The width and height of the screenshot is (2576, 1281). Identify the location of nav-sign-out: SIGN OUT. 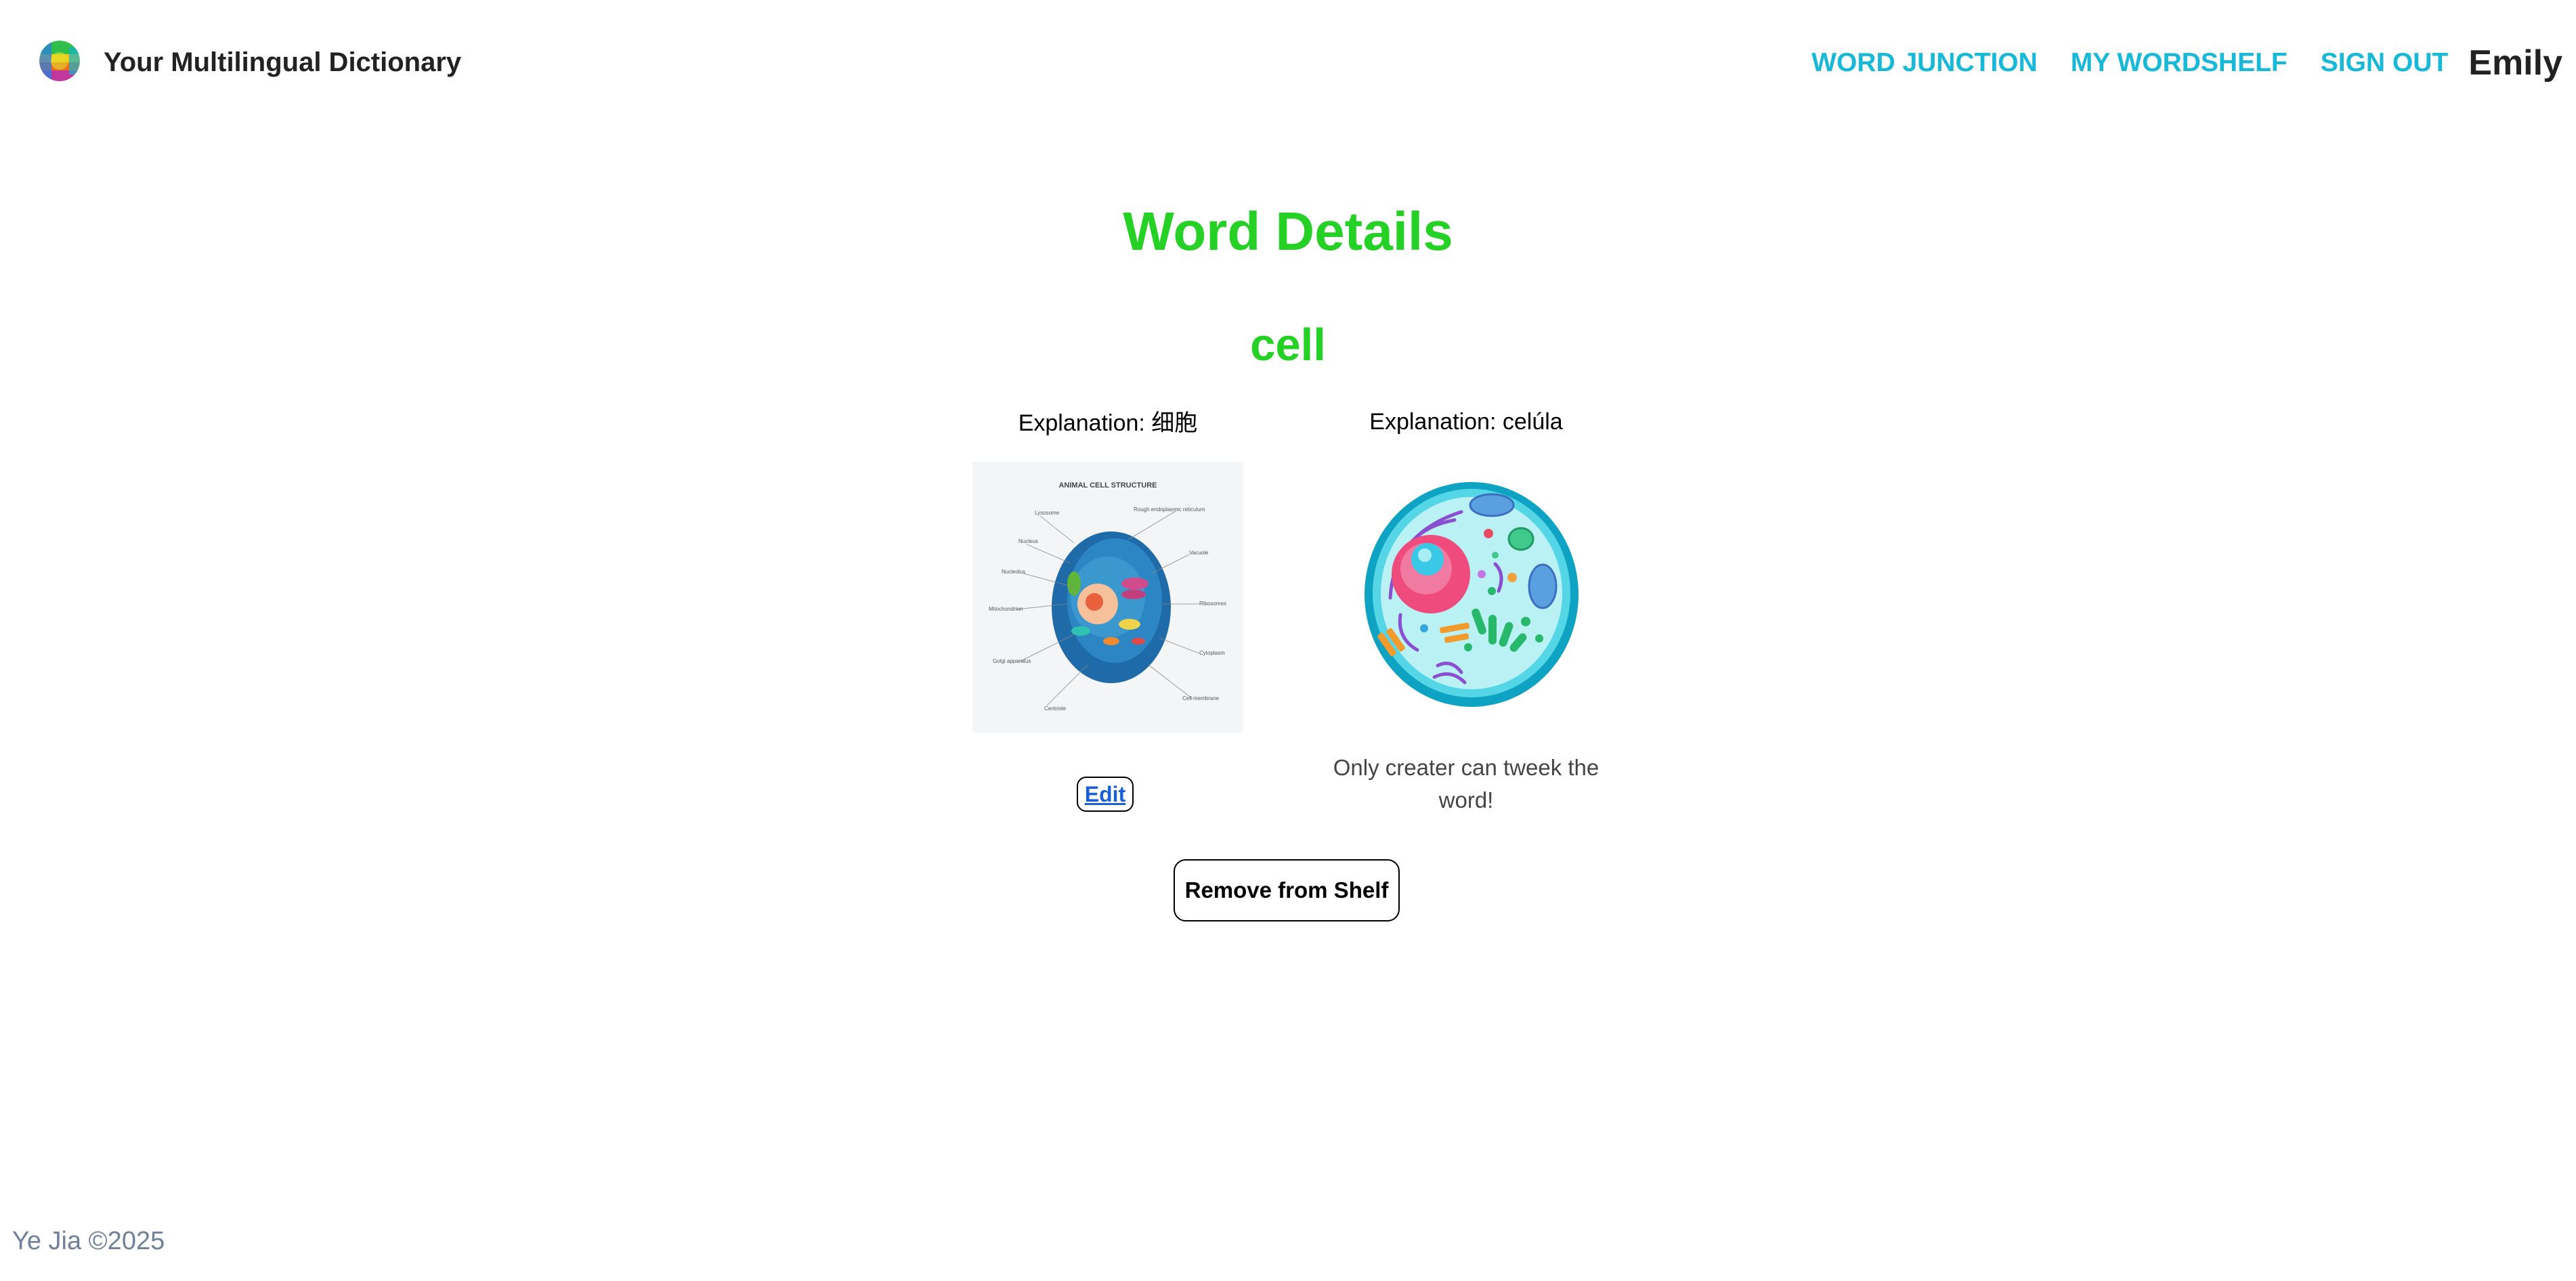
(2385, 63).